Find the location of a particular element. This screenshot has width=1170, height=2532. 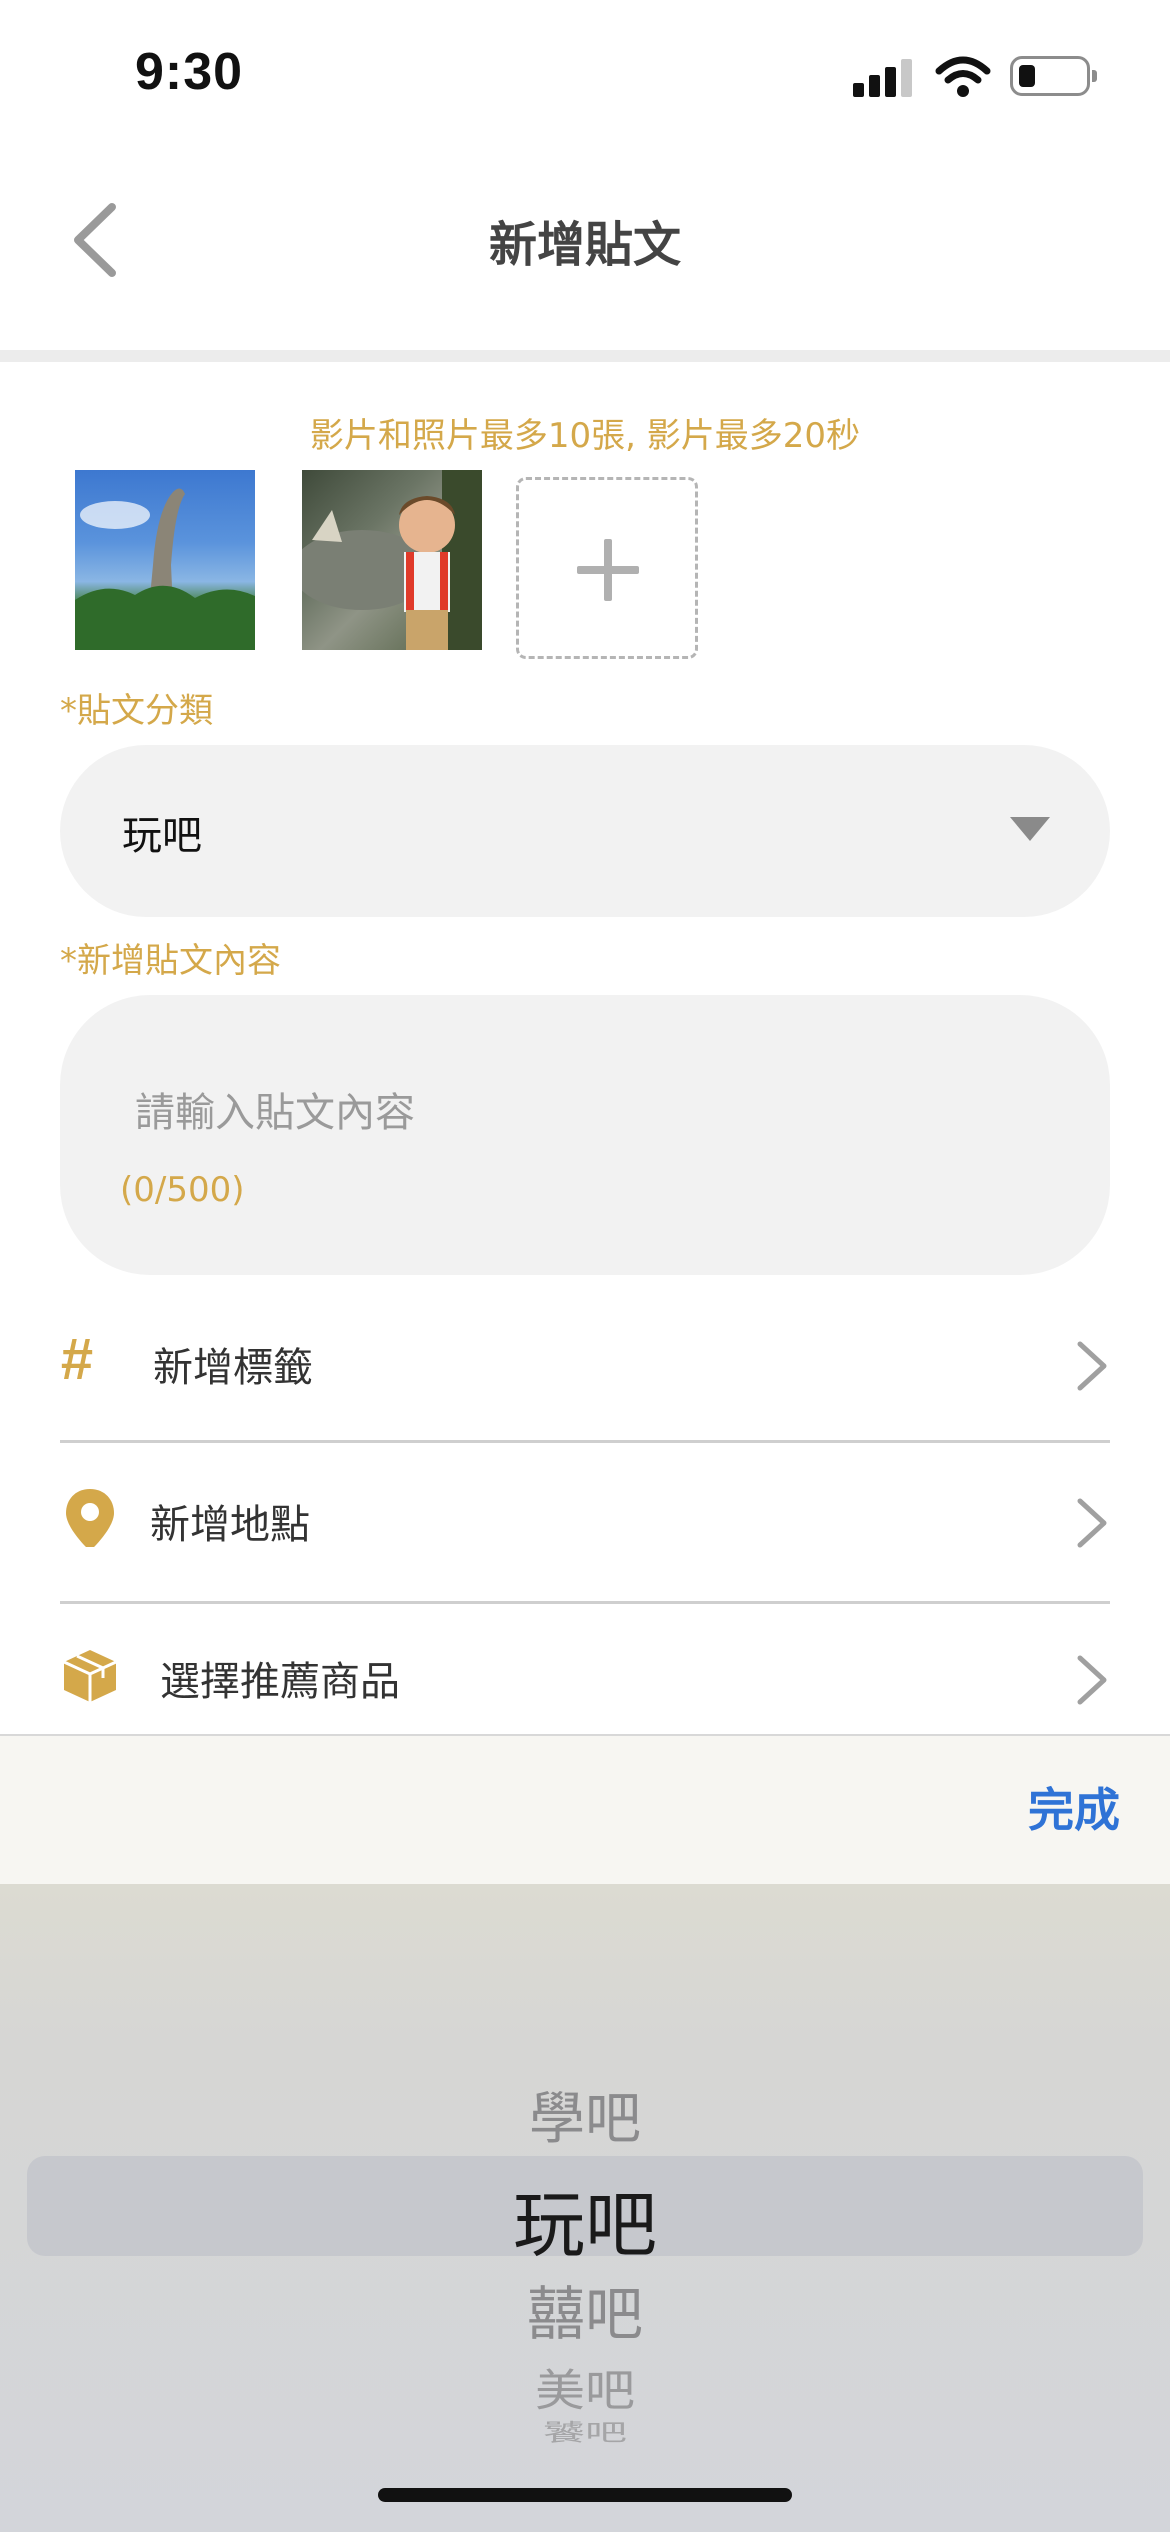

done-button: 完成 is located at coordinates (1074, 1807).